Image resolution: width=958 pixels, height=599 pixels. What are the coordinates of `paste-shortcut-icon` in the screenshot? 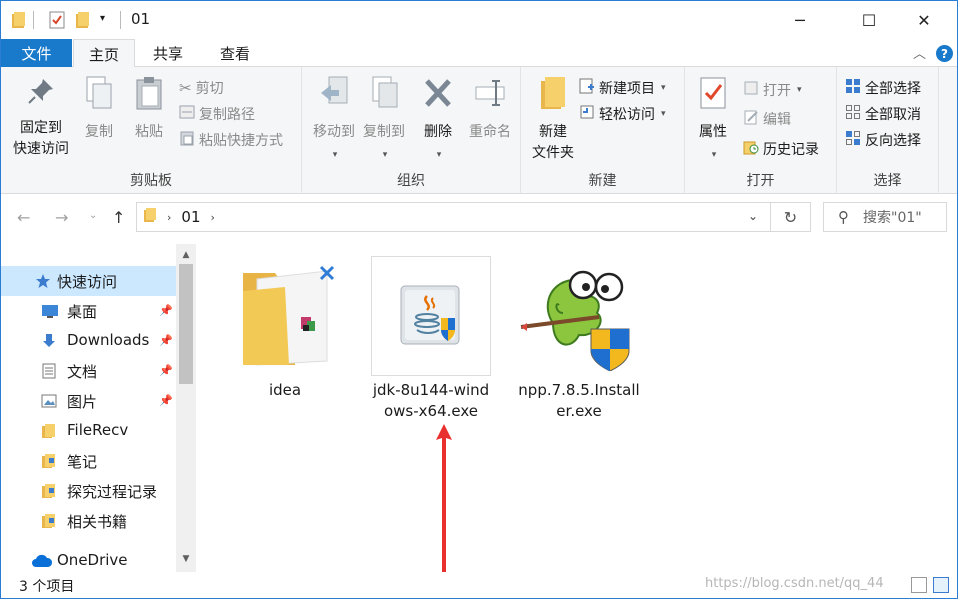 It's located at (187, 140).